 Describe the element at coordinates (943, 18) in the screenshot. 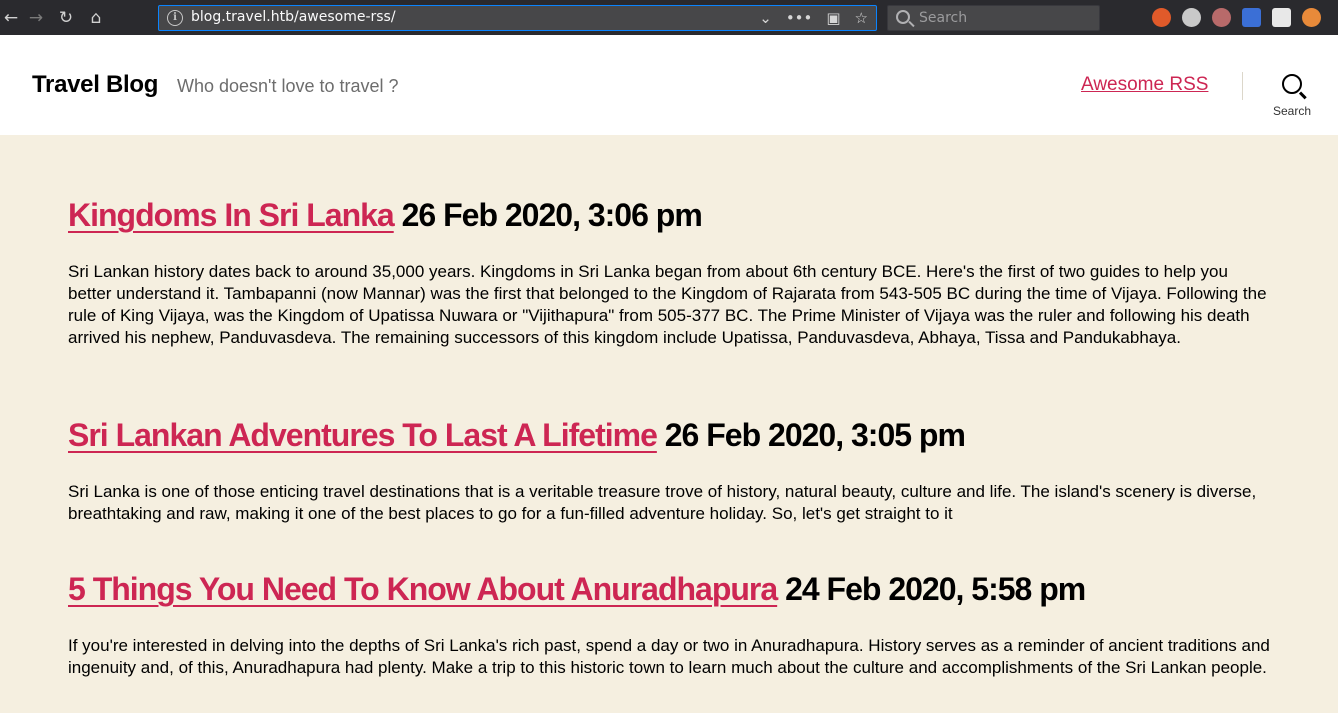

I see `browser-search-placeholder: Search` at that location.